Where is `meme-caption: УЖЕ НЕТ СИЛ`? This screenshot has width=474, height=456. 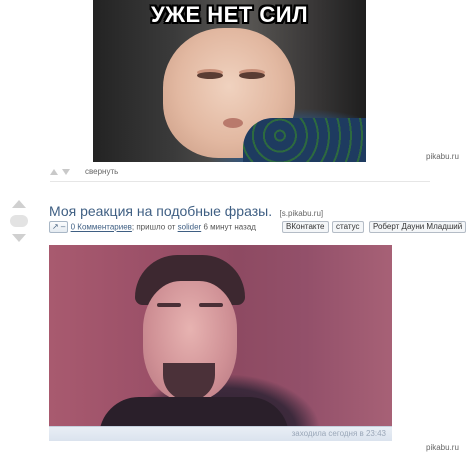
meme-caption: УЖЕ НЕТ СИЛ is located at coordinates (229, 14).